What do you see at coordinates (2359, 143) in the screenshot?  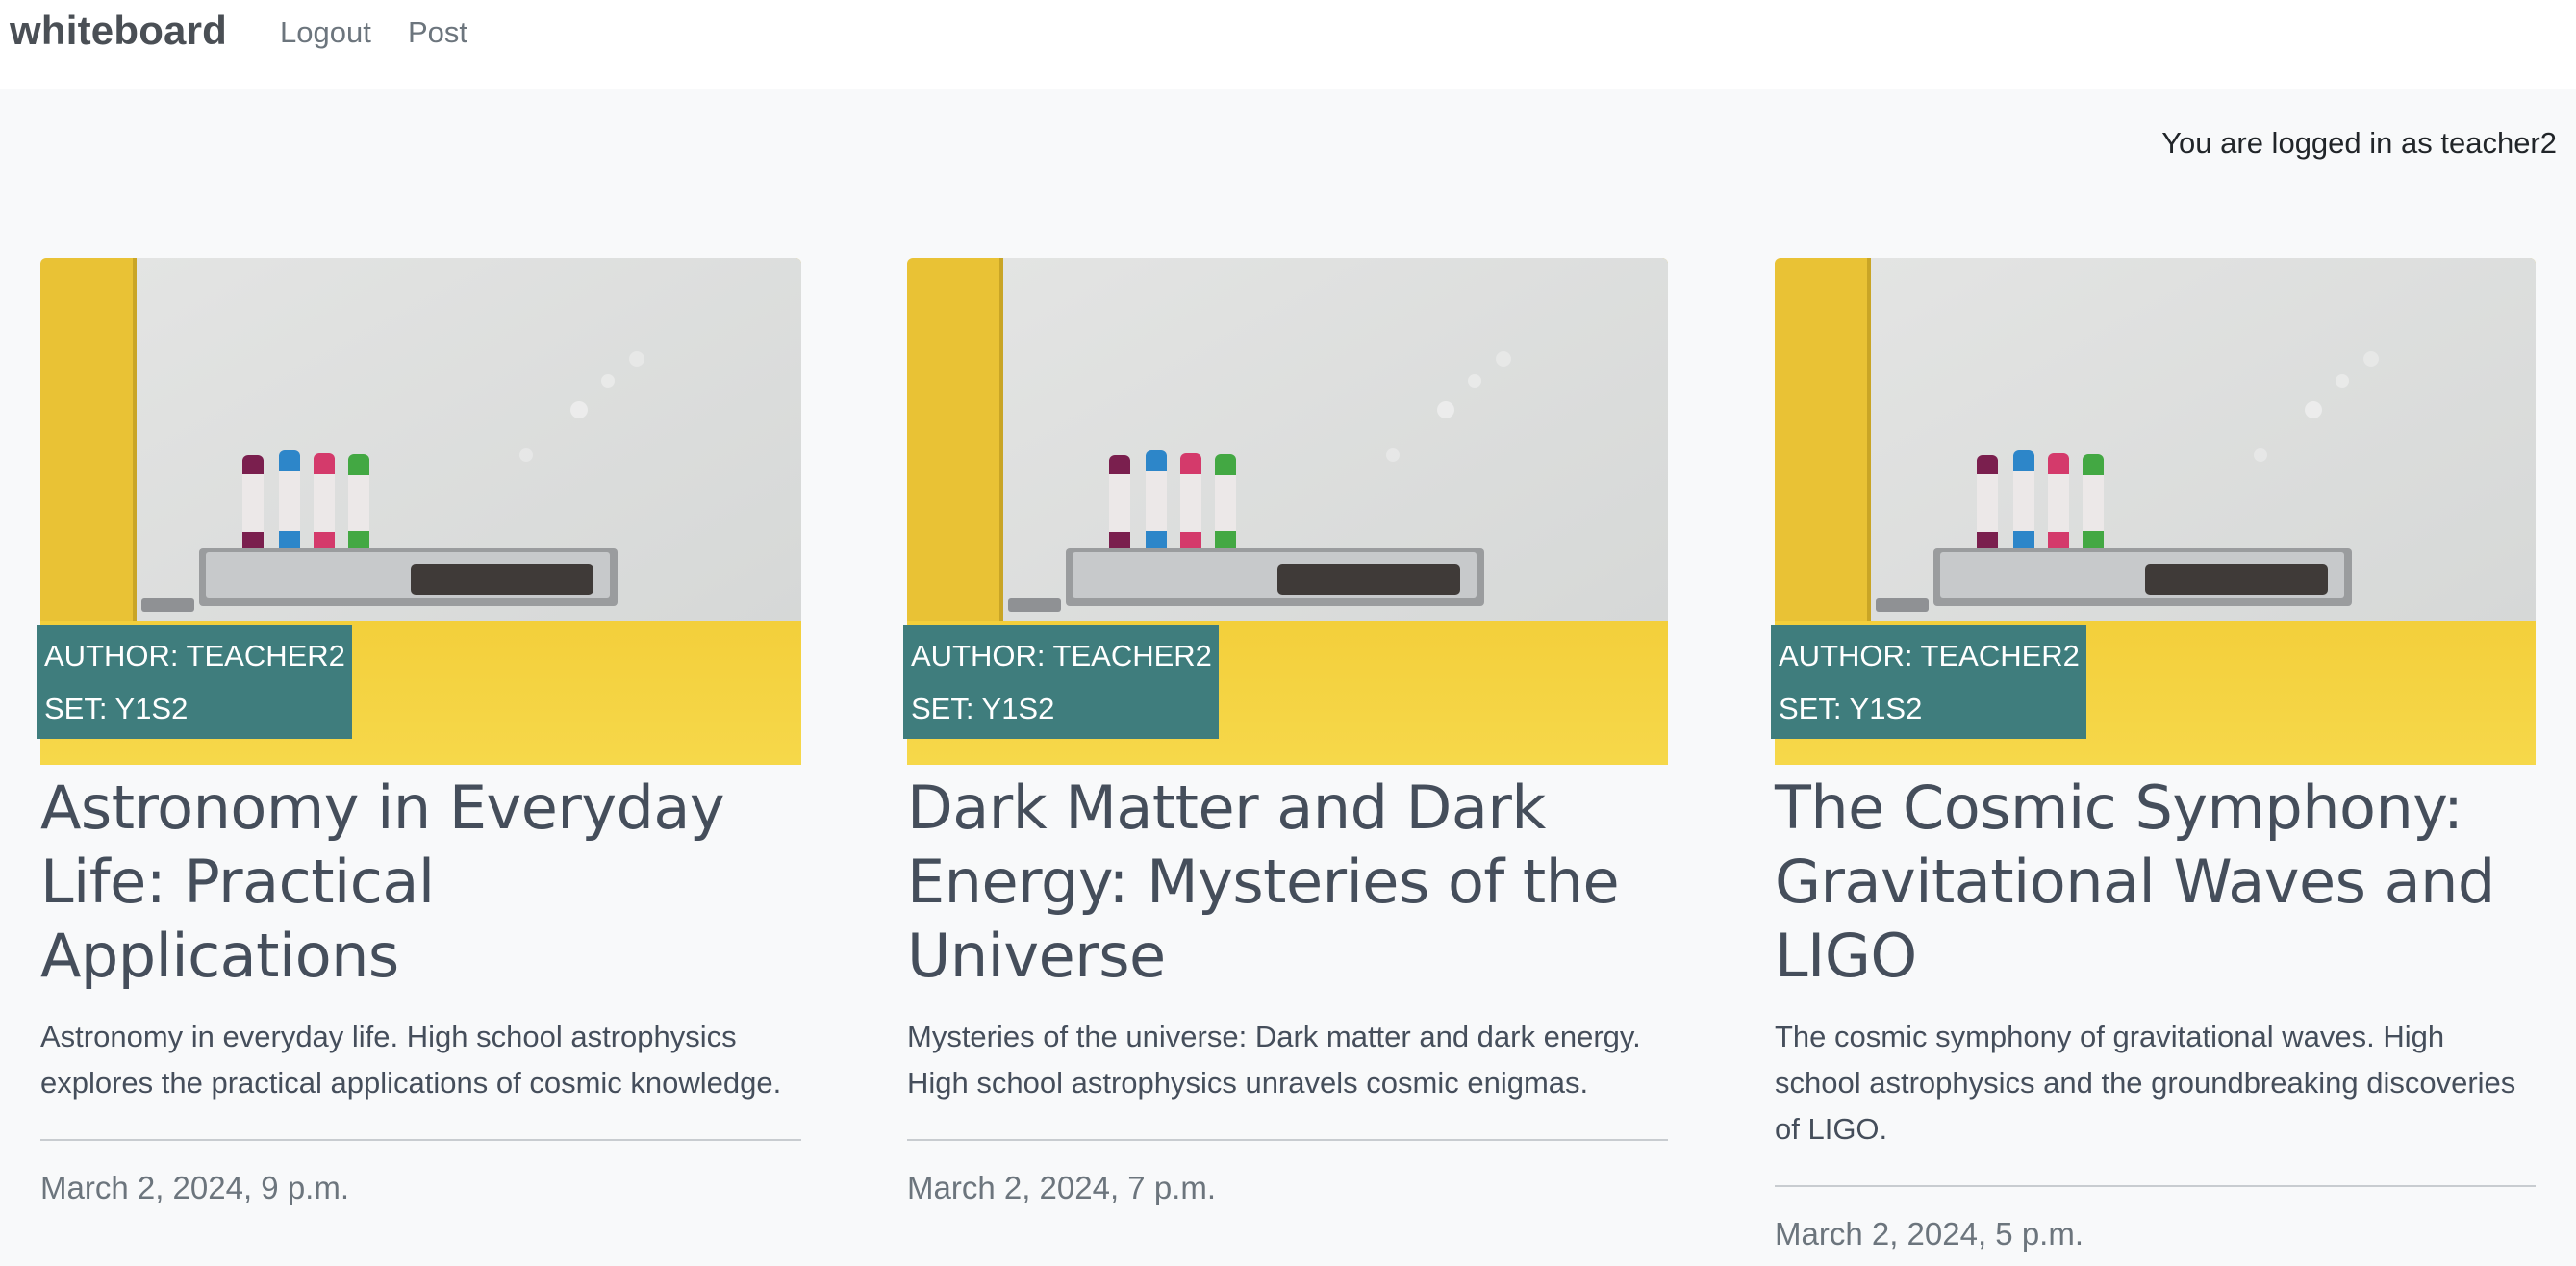 I see `logged-in-status: You are logged in as teacher2` at bounding box center [2359, 143].